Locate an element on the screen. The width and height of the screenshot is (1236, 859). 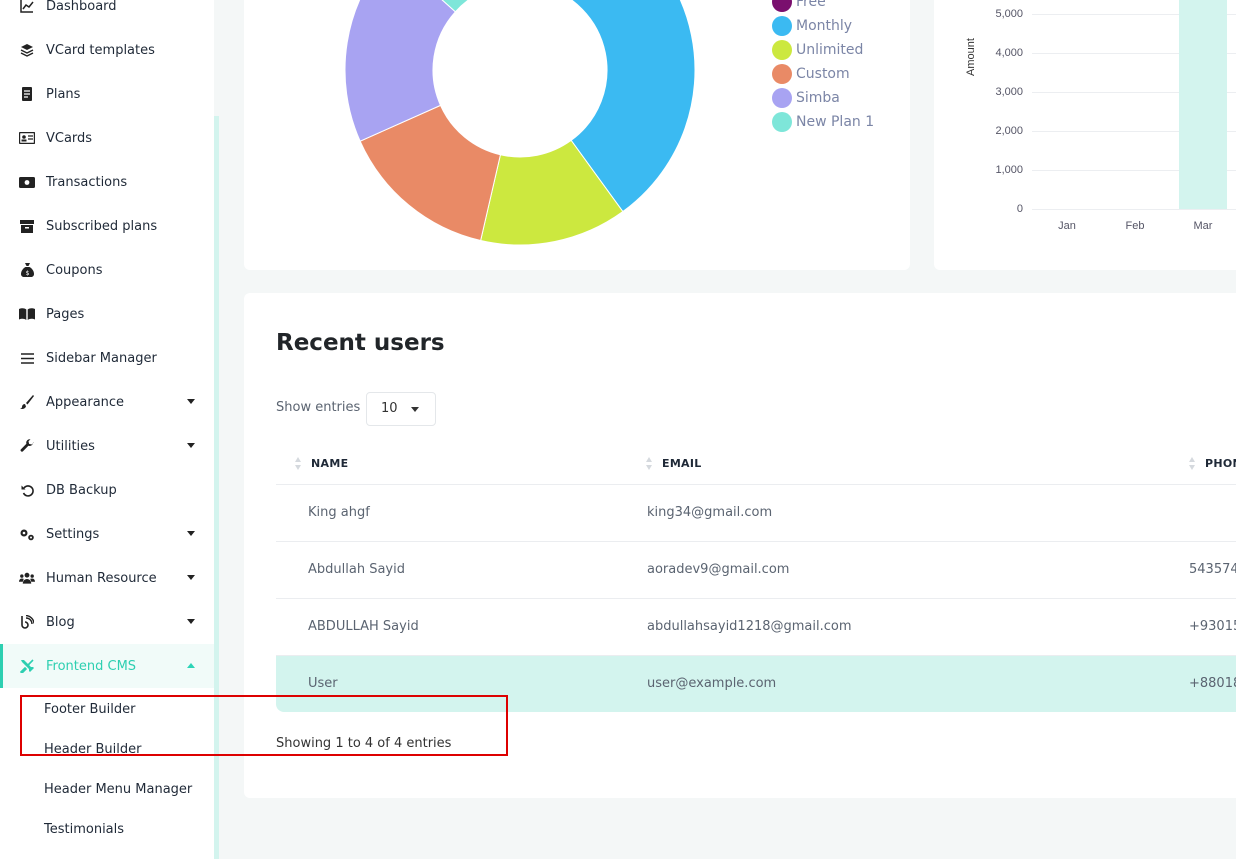
sidebar-item-label: VCards is located at coordinates (69, 138).